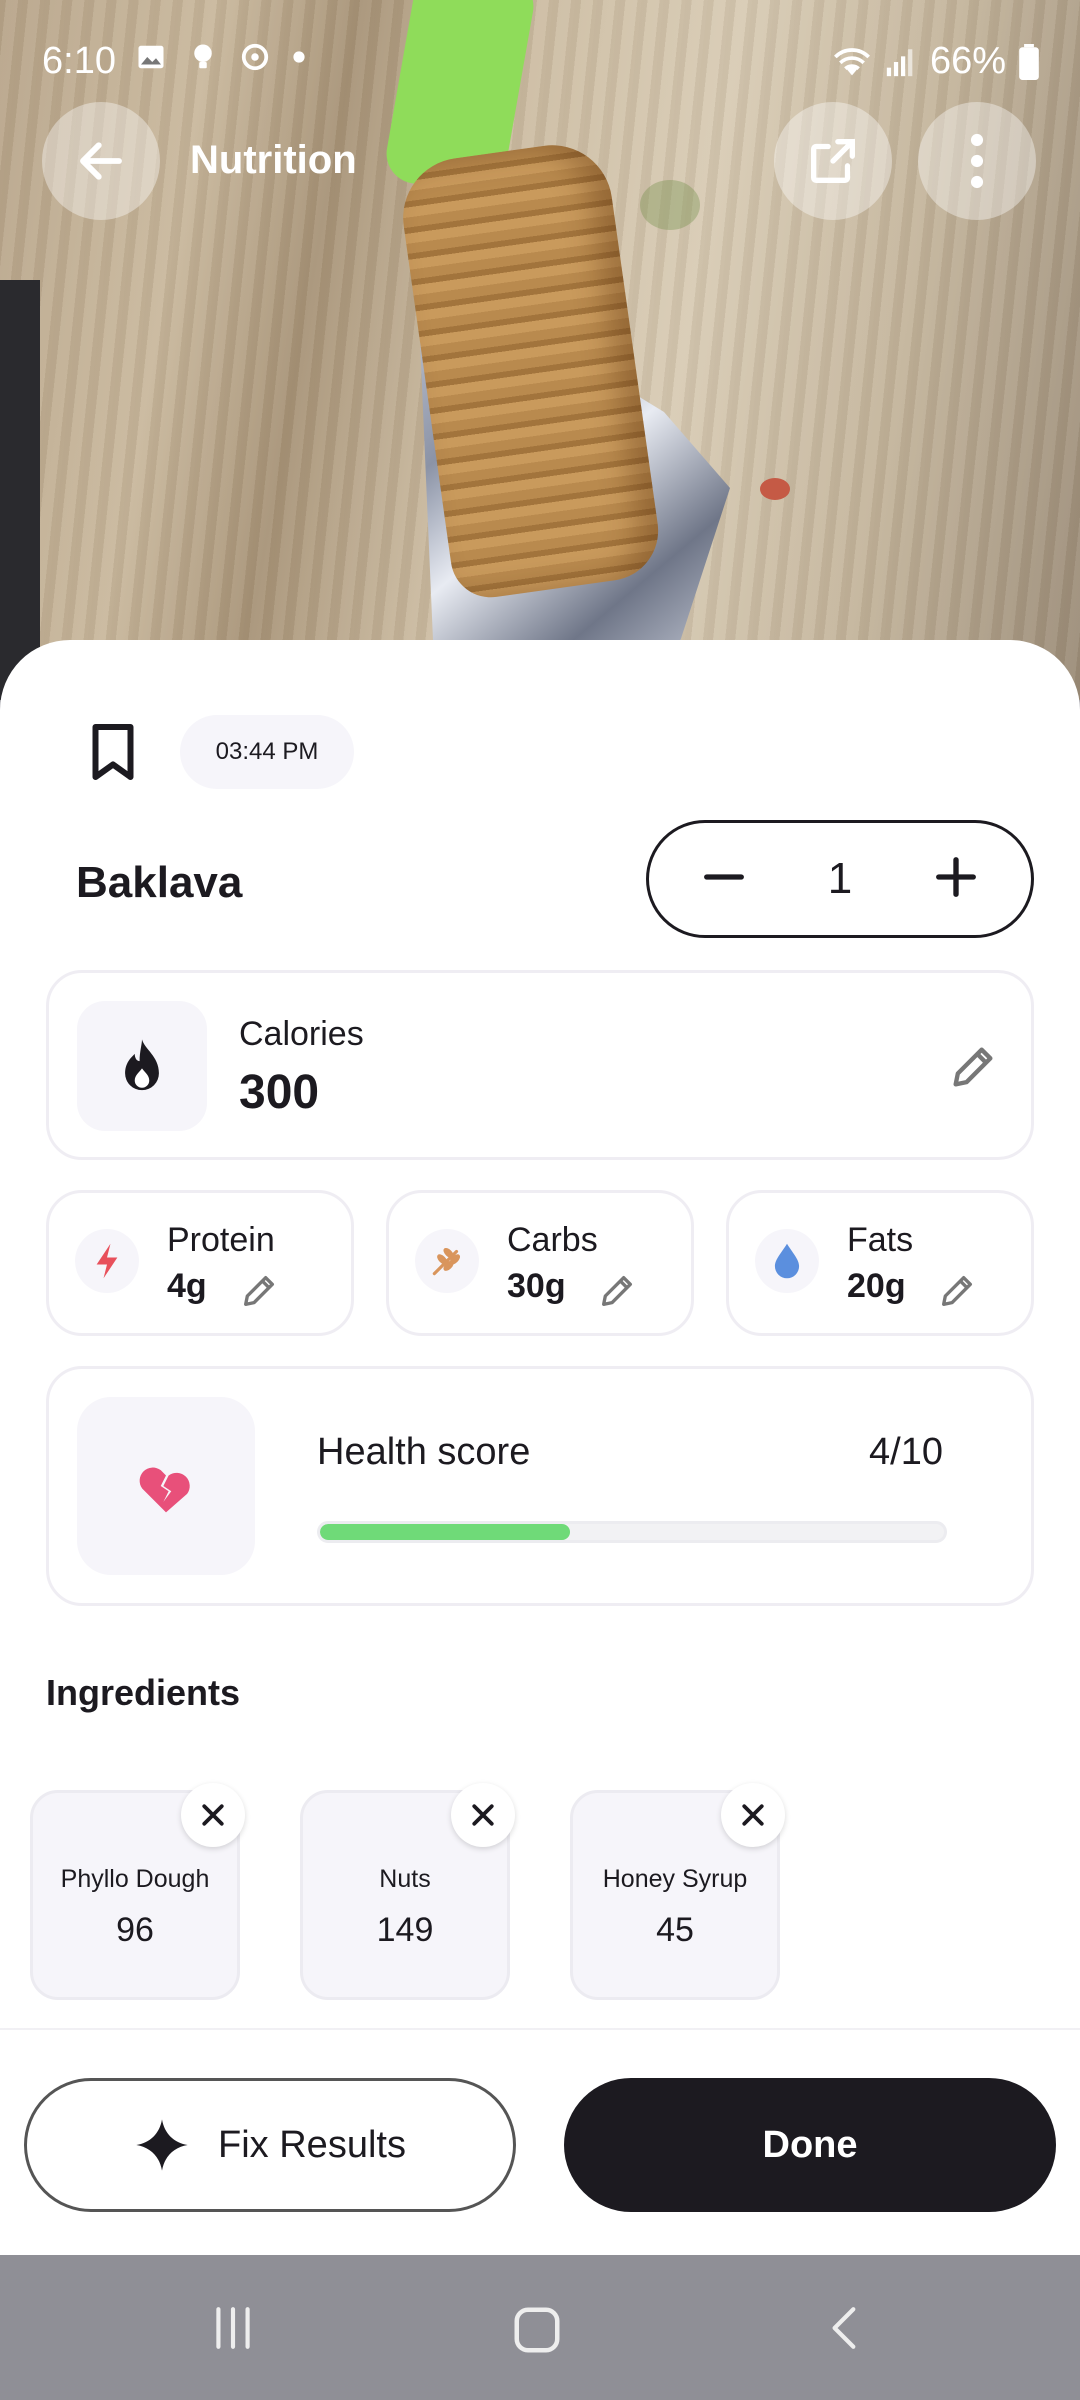  I want to click on done-button: Done, so click(810, 2145).